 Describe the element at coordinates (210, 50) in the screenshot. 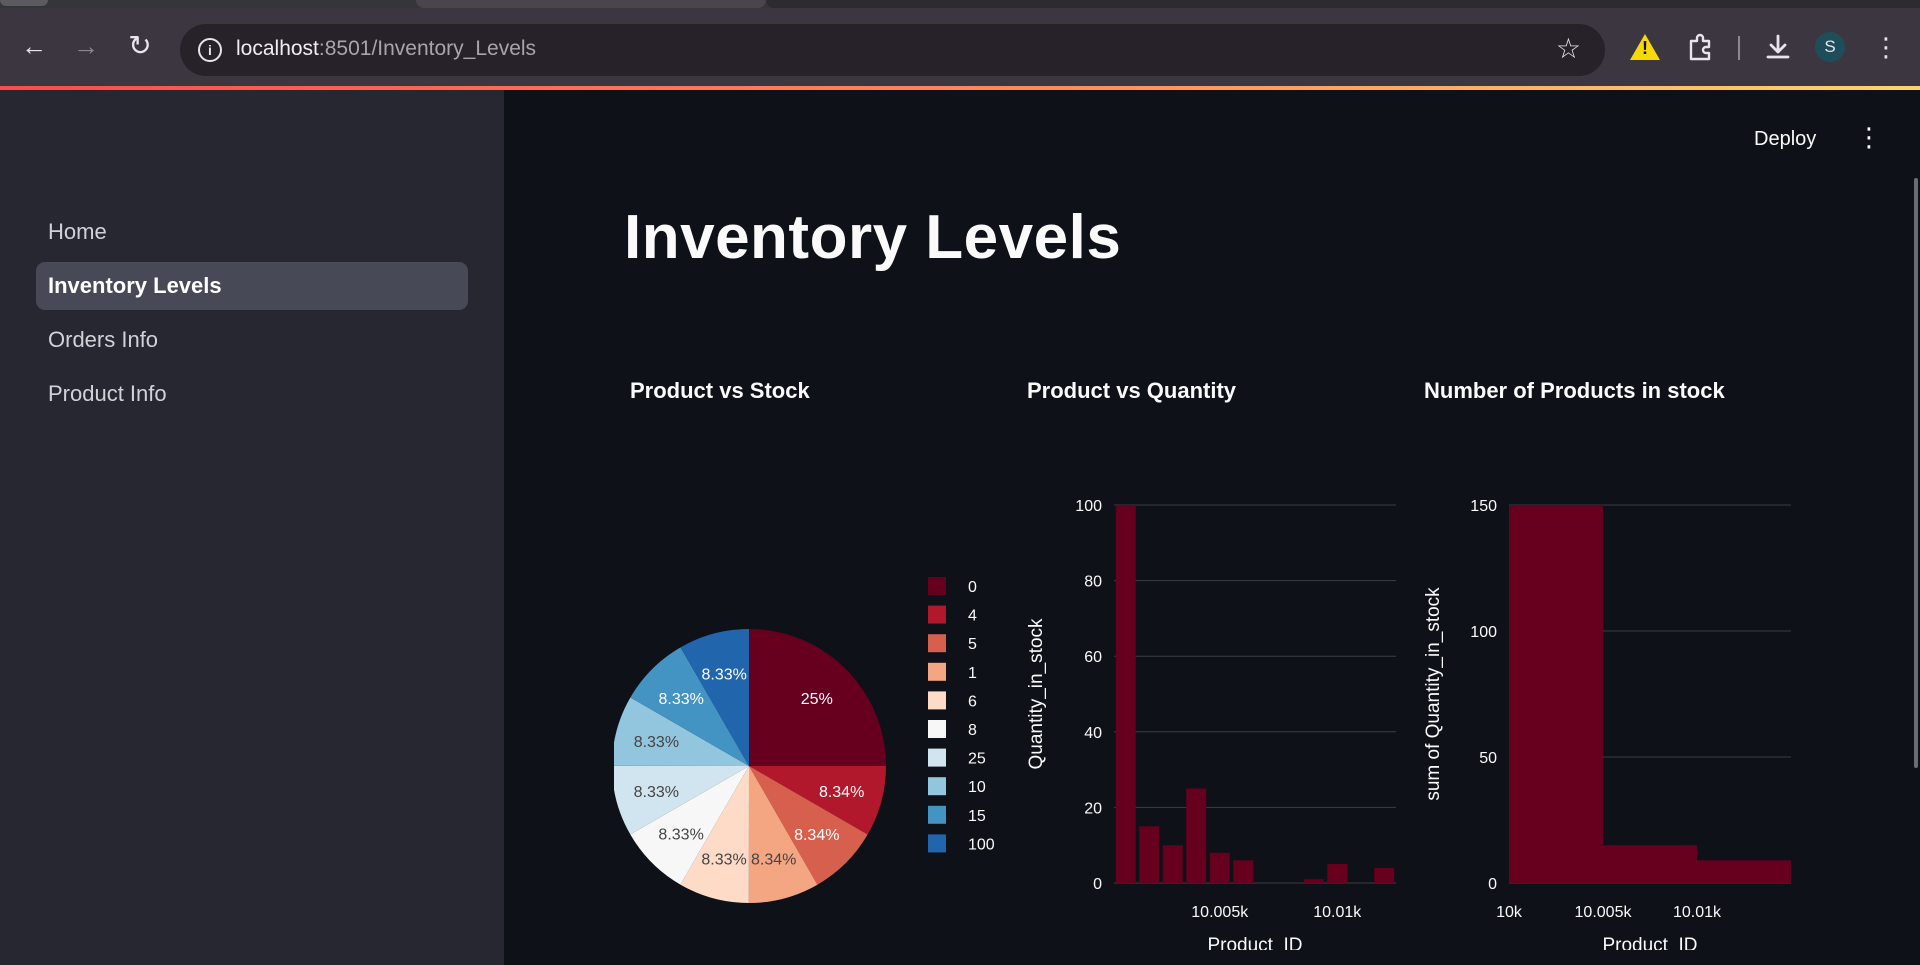

I see `site-info-icon: i` at that location.